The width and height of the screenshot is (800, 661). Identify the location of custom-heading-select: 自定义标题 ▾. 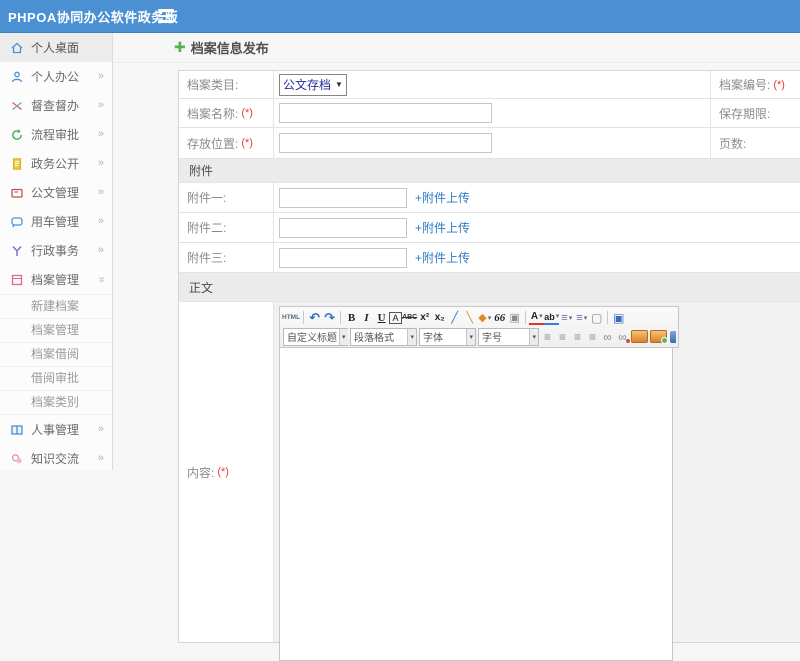
(315, 336).